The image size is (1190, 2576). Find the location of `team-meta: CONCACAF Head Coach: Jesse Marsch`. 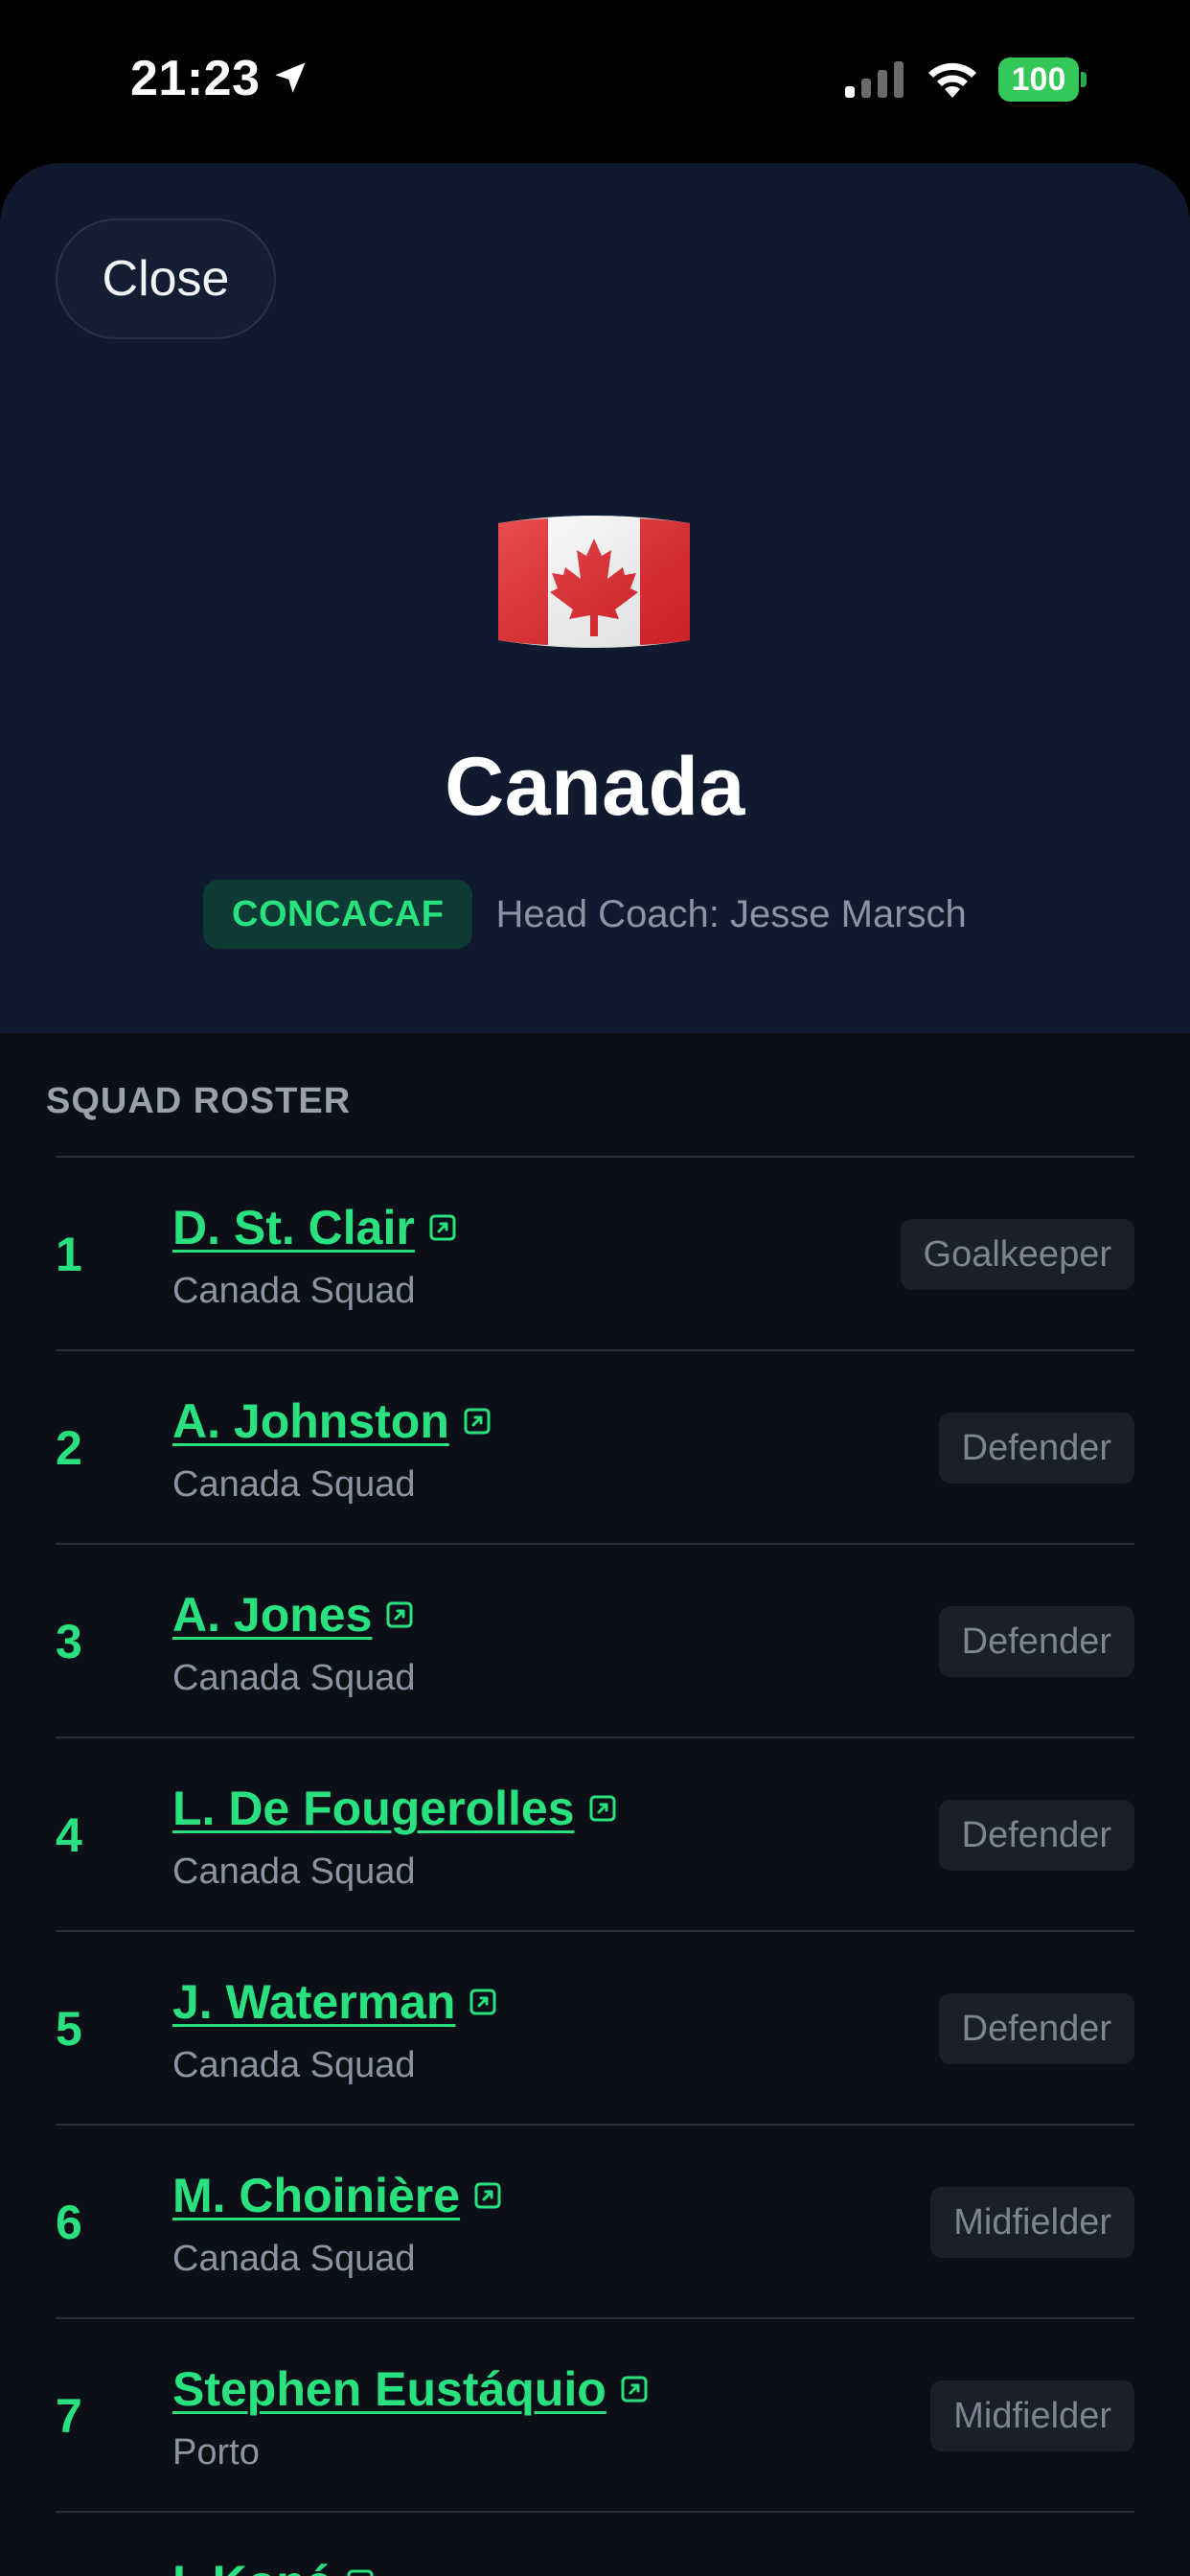

team-meta: CONCACAF Head Coach: Jesse Marsch is located at coordinates (585, 914).